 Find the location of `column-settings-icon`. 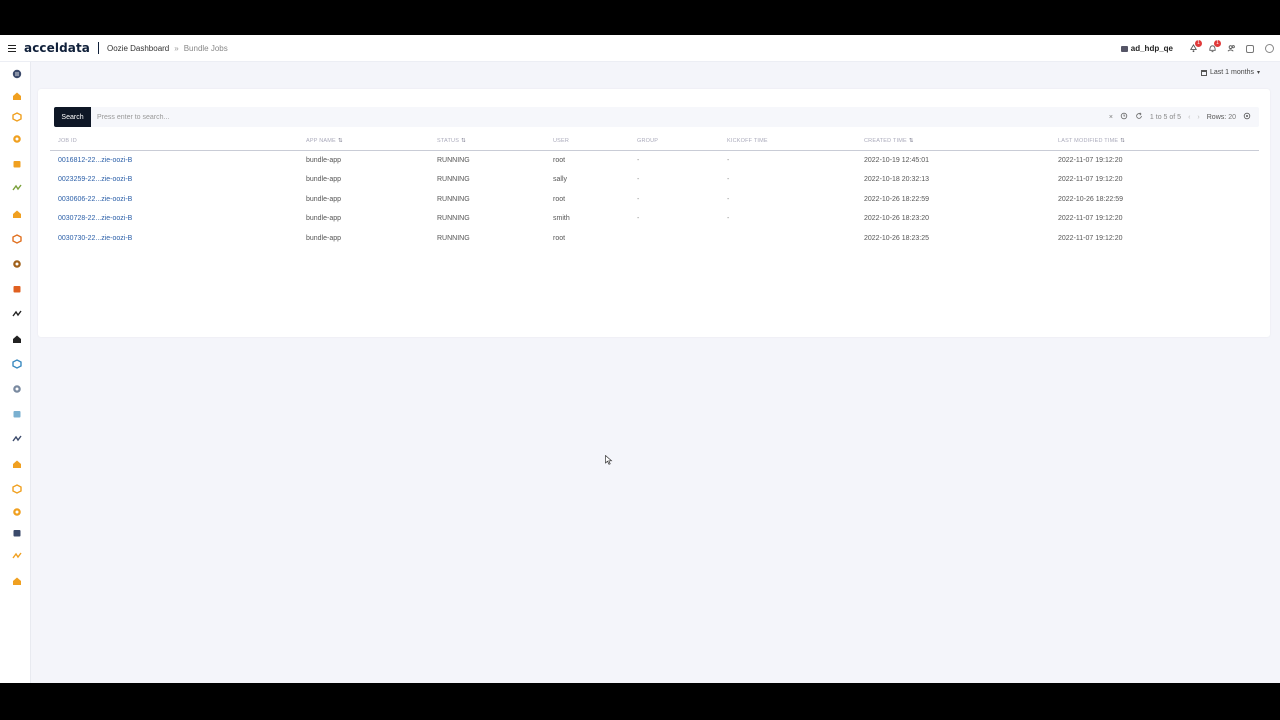

column-settings-icon is located at coordinates (1247, 117).